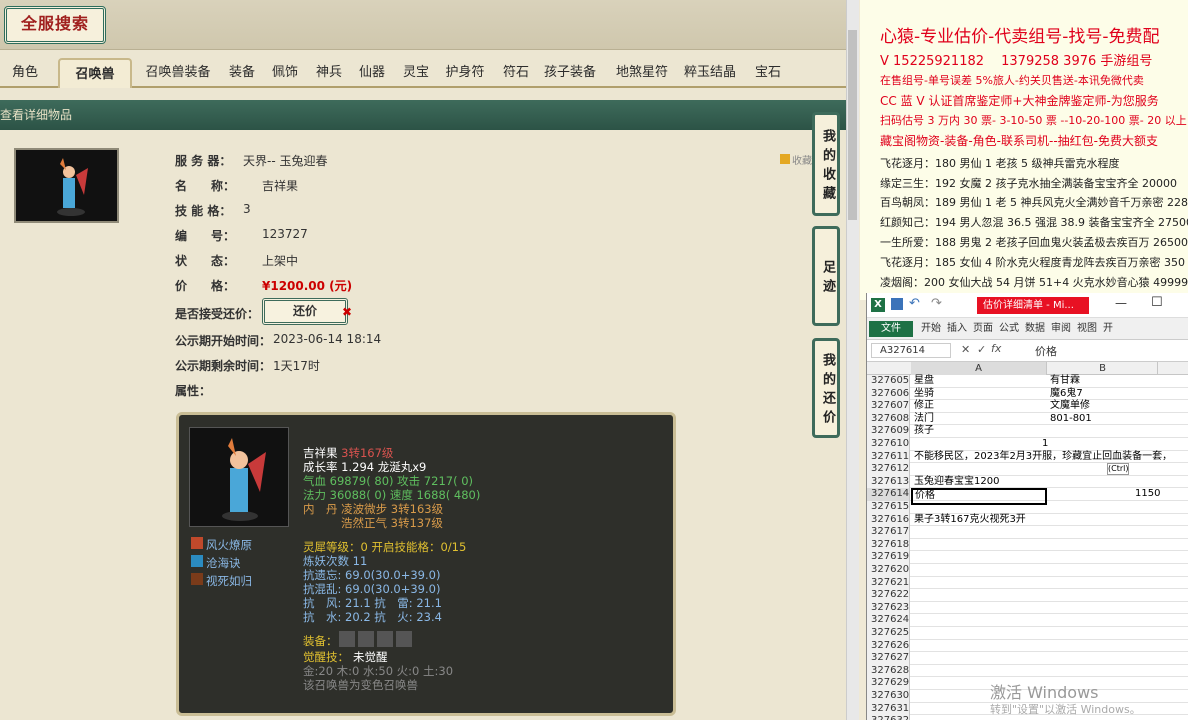 The image size is (1188, 720). Describe the element at coordinates (826, 388) in the screenshot. I see `my-counter-offers-button: 我的还价` at that location.